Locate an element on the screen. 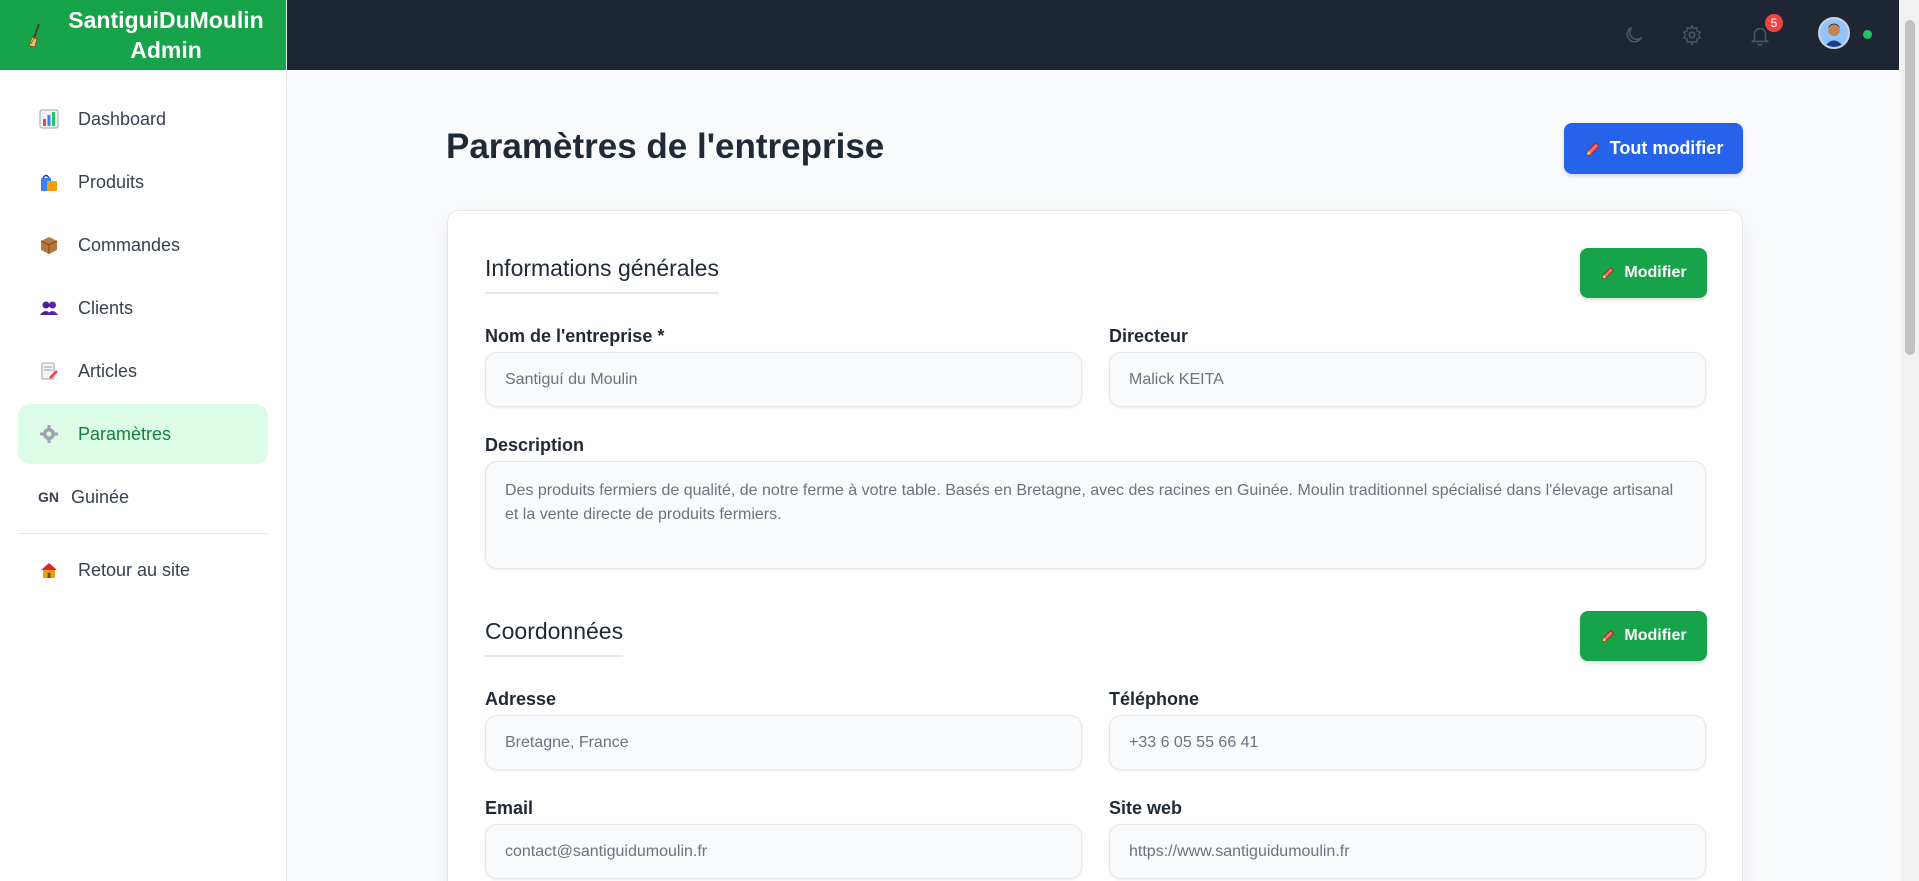 The width and height of the screenshot is (1919, 881). email-field: contact@santiguidumoulin.fr is located at coordinates (783, 851).